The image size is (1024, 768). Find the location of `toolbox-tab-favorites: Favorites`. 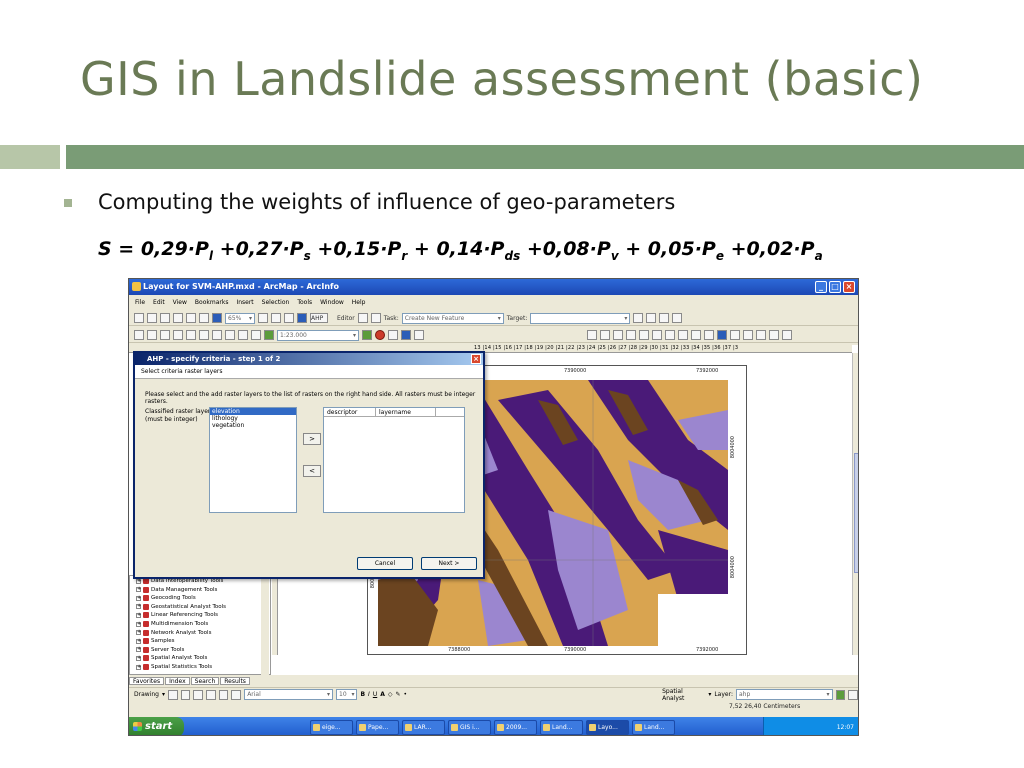

toolbox-tab-favorites: Favorites is located at coordinates (147, 681).